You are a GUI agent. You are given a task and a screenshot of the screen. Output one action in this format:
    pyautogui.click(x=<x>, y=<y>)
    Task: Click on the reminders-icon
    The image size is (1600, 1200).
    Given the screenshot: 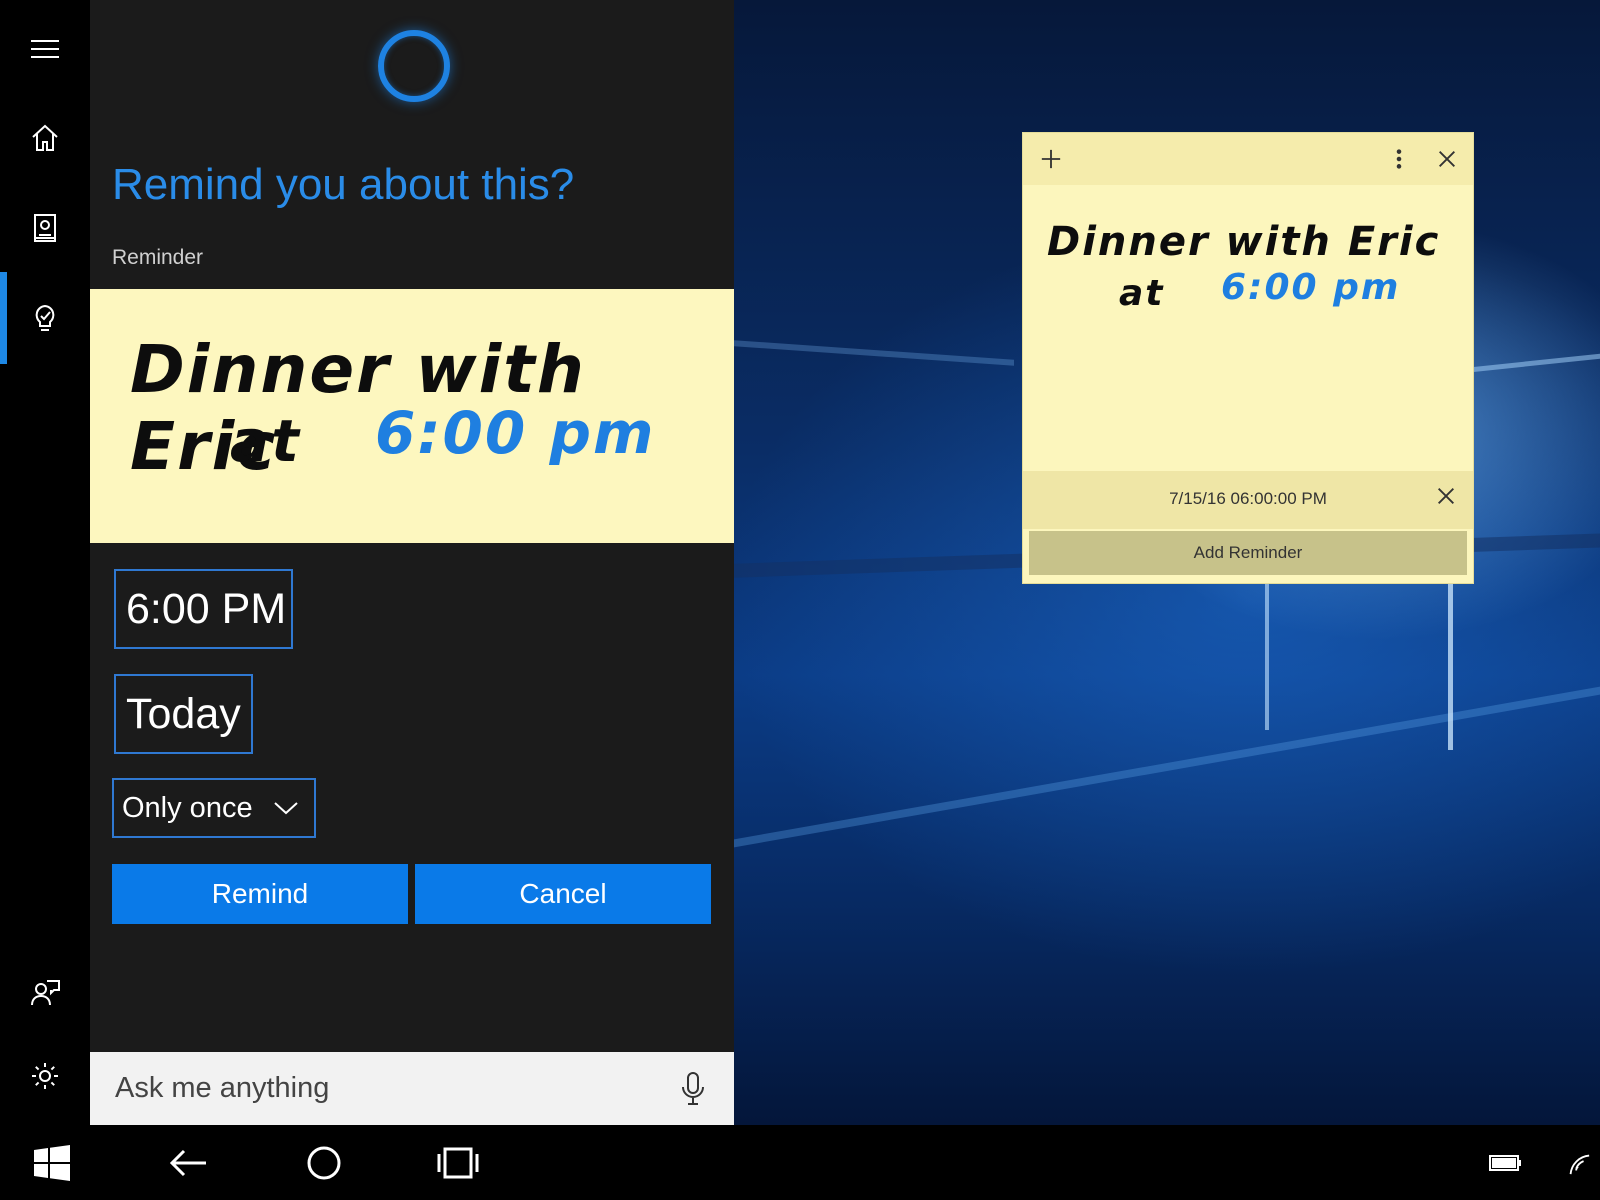 What is the action you would take?
    pyautogui.click(x=45, y=317)
    